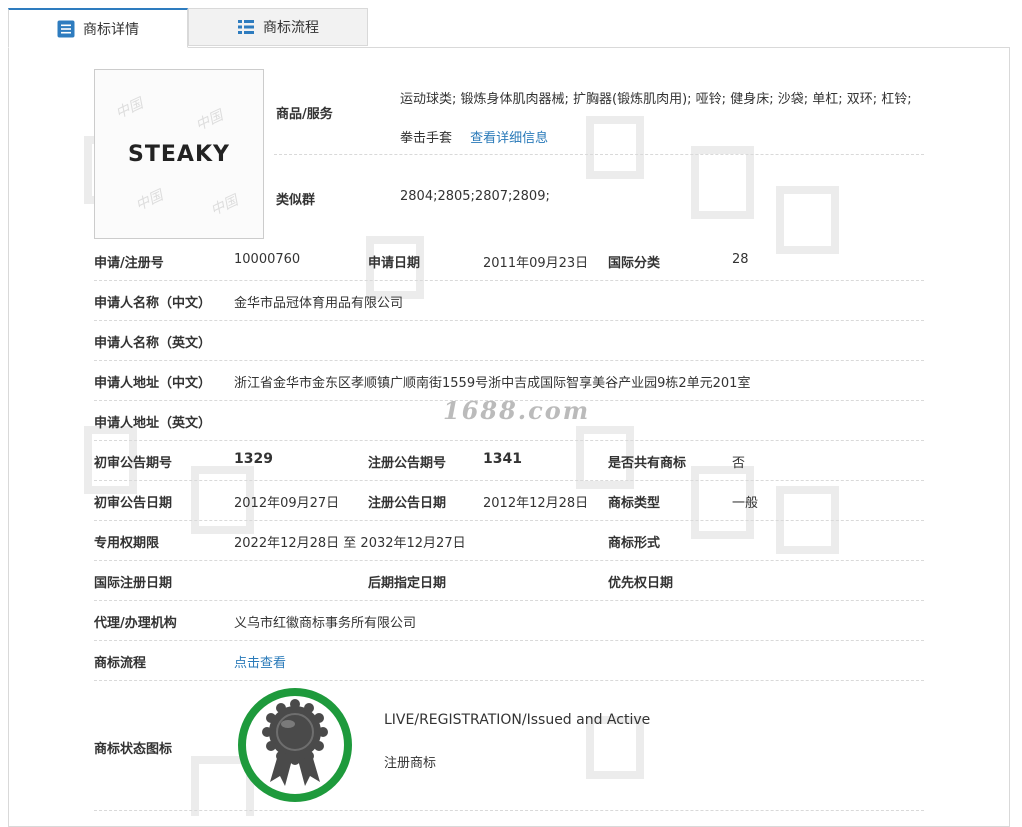 The image size is (1022, 827). Describe the element at coordinates (740, 259) in the screenshot. I see `intl-class-value: 28` at that location.